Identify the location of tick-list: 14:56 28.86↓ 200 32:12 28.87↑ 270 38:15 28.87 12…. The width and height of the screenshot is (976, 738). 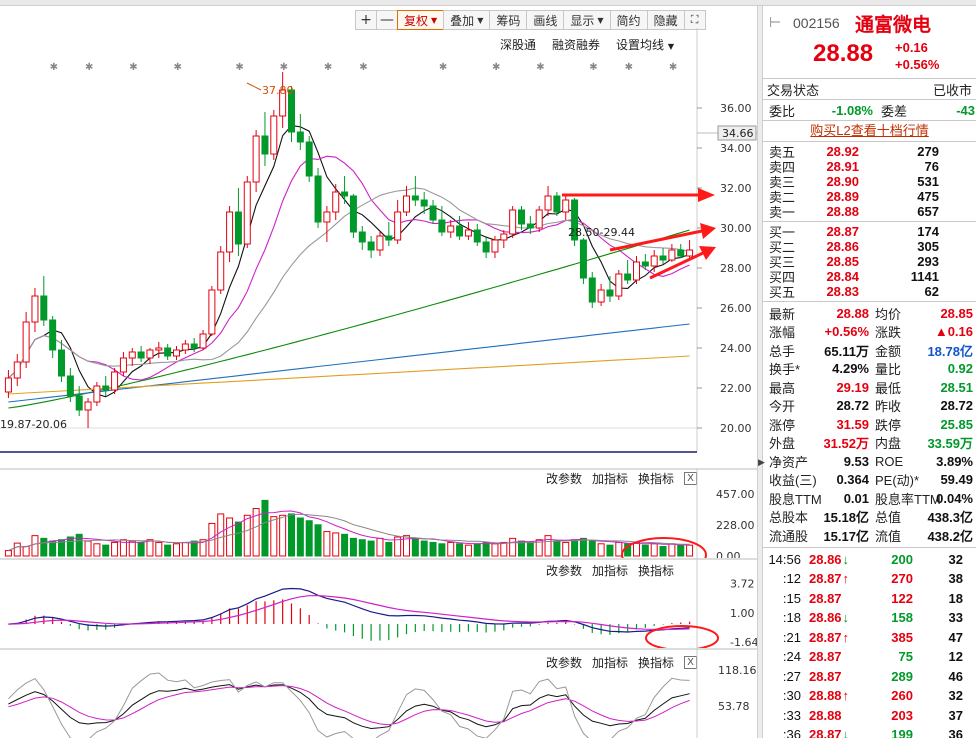
(869, 643).